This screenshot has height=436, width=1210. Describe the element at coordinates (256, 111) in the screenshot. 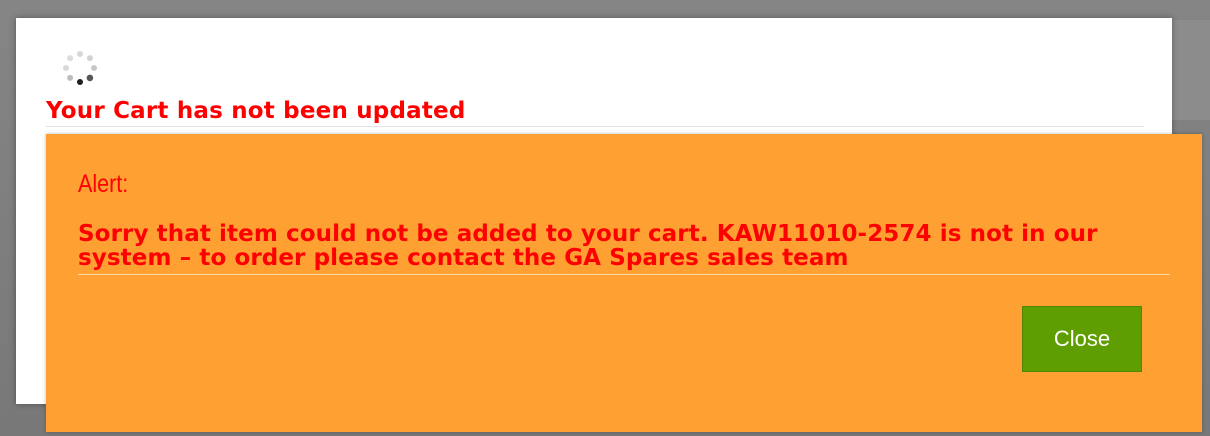

I see `cart-status-title: Your Cart has not been updated` at that location.